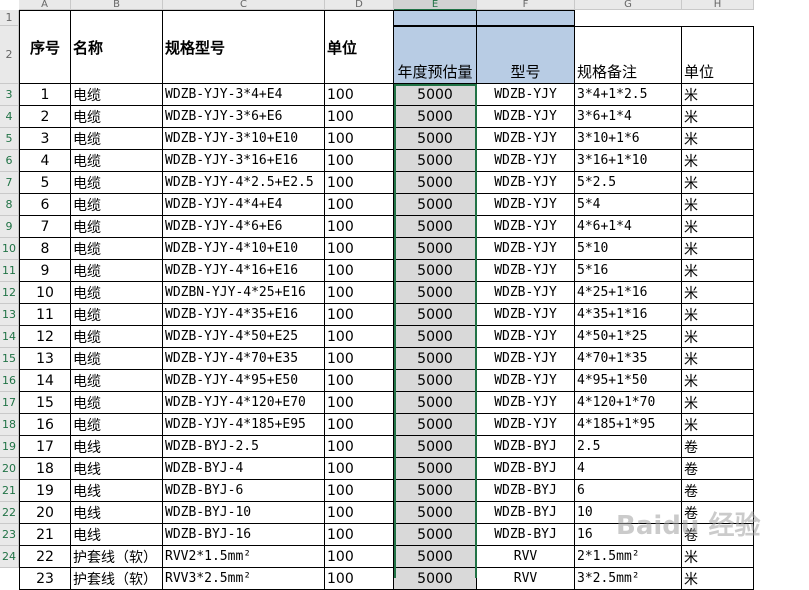 The image size is (809, 590). I want to click on row-header-21: 21, so click(9, 491).